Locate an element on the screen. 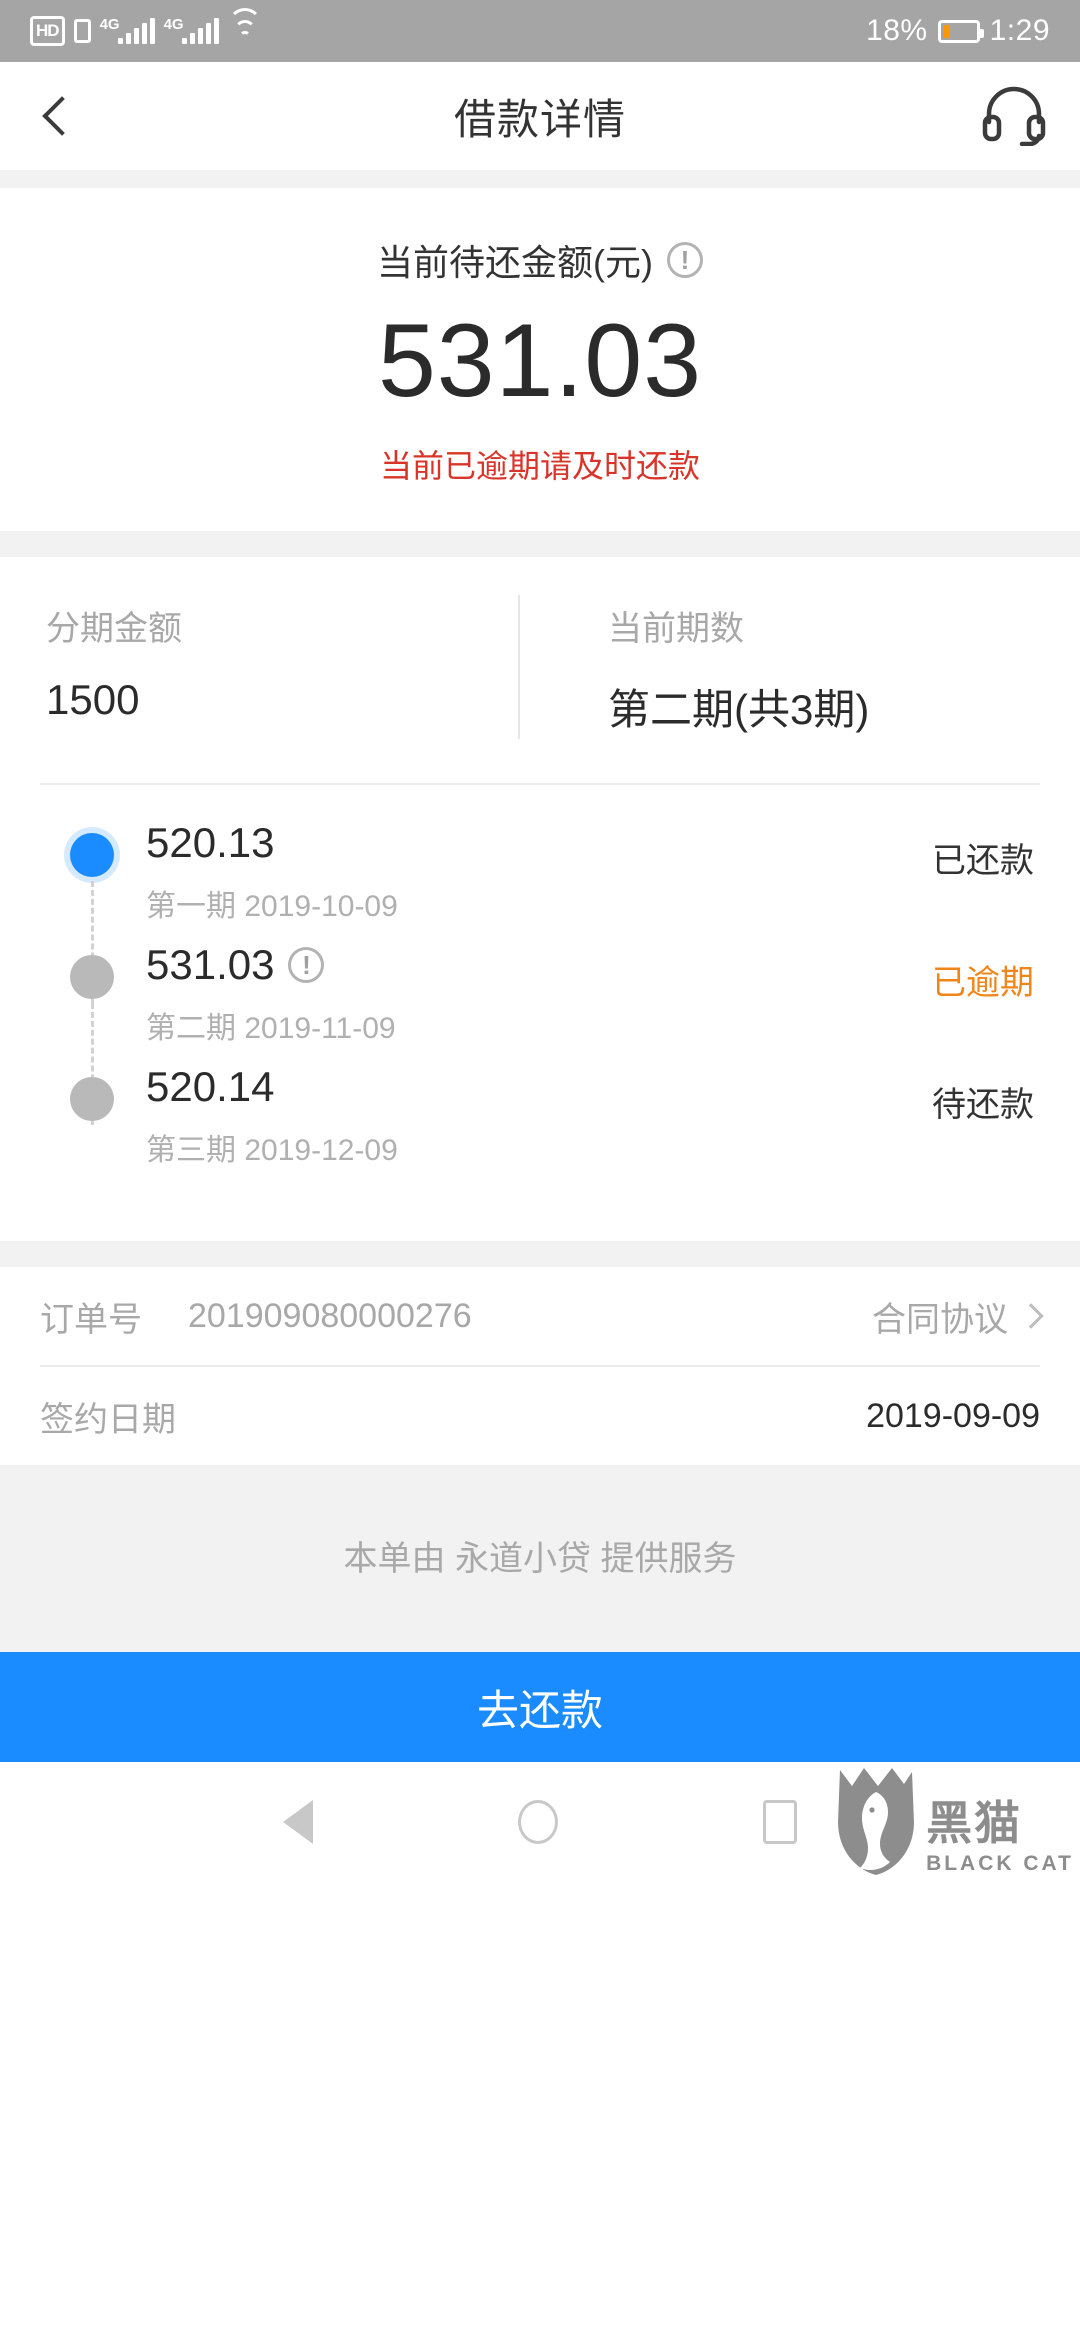 The width and height of the screenshot is (1080, 2340). table-row: 531.03 ! 第二期 2019-11-09 已逾期 is located at coordinates (540, 1033).